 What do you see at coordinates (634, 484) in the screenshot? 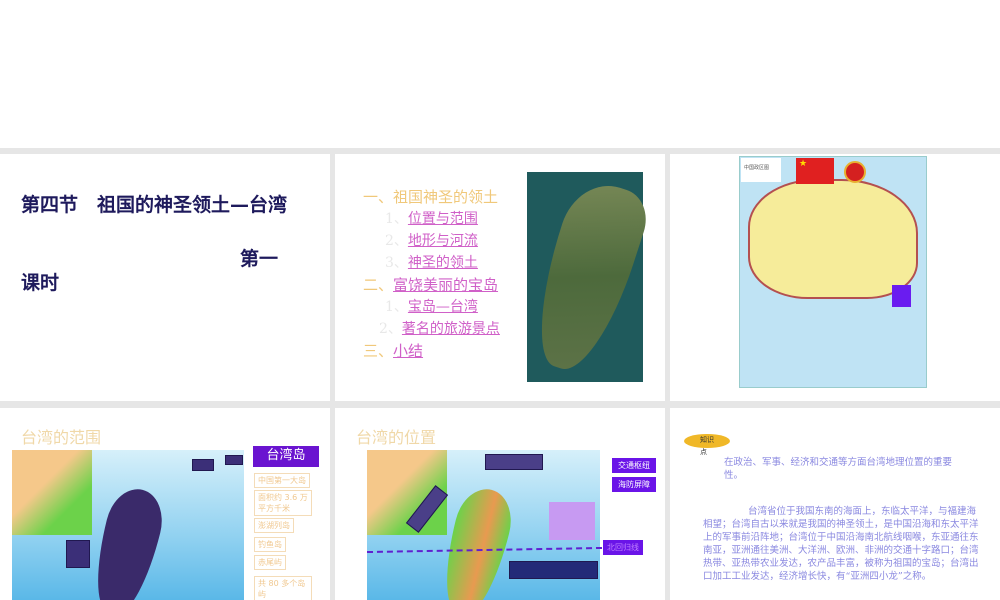
I see `tag: 海防屏障` at bounding box center [634, 484].